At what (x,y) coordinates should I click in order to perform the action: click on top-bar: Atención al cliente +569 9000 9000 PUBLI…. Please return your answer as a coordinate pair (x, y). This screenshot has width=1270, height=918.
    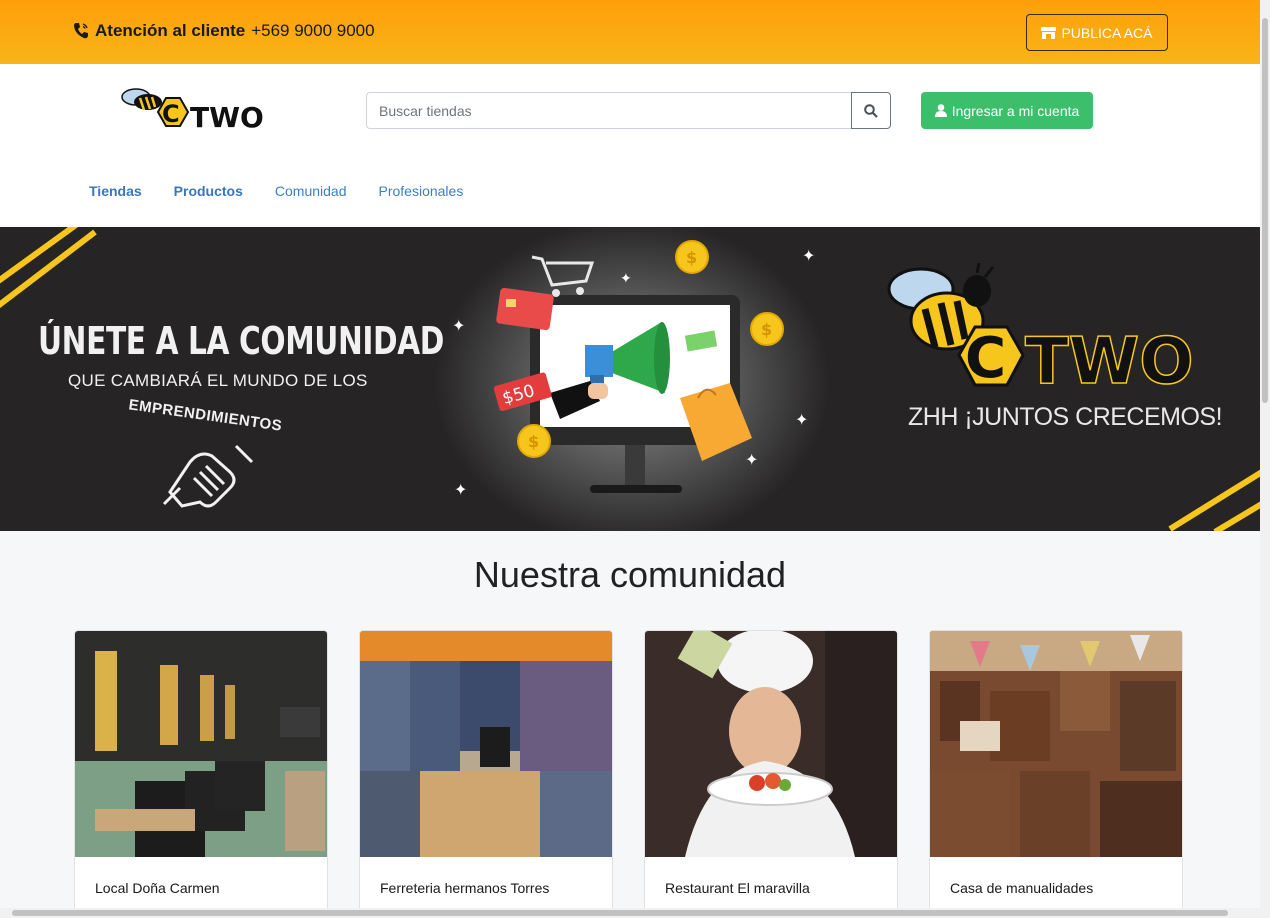
    Looking at the image, I should click on (630, 32).